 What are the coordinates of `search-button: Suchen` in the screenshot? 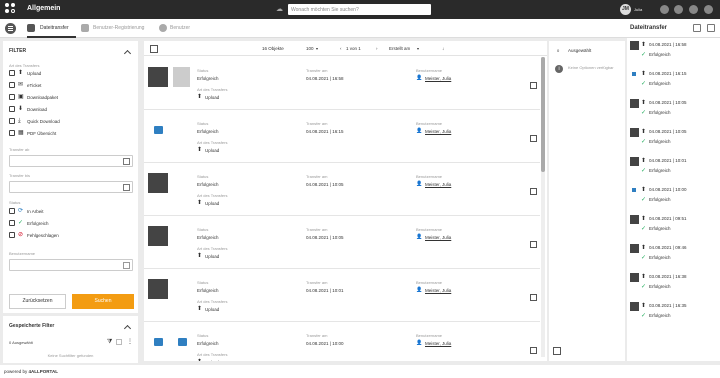 It's located at (103, 301).